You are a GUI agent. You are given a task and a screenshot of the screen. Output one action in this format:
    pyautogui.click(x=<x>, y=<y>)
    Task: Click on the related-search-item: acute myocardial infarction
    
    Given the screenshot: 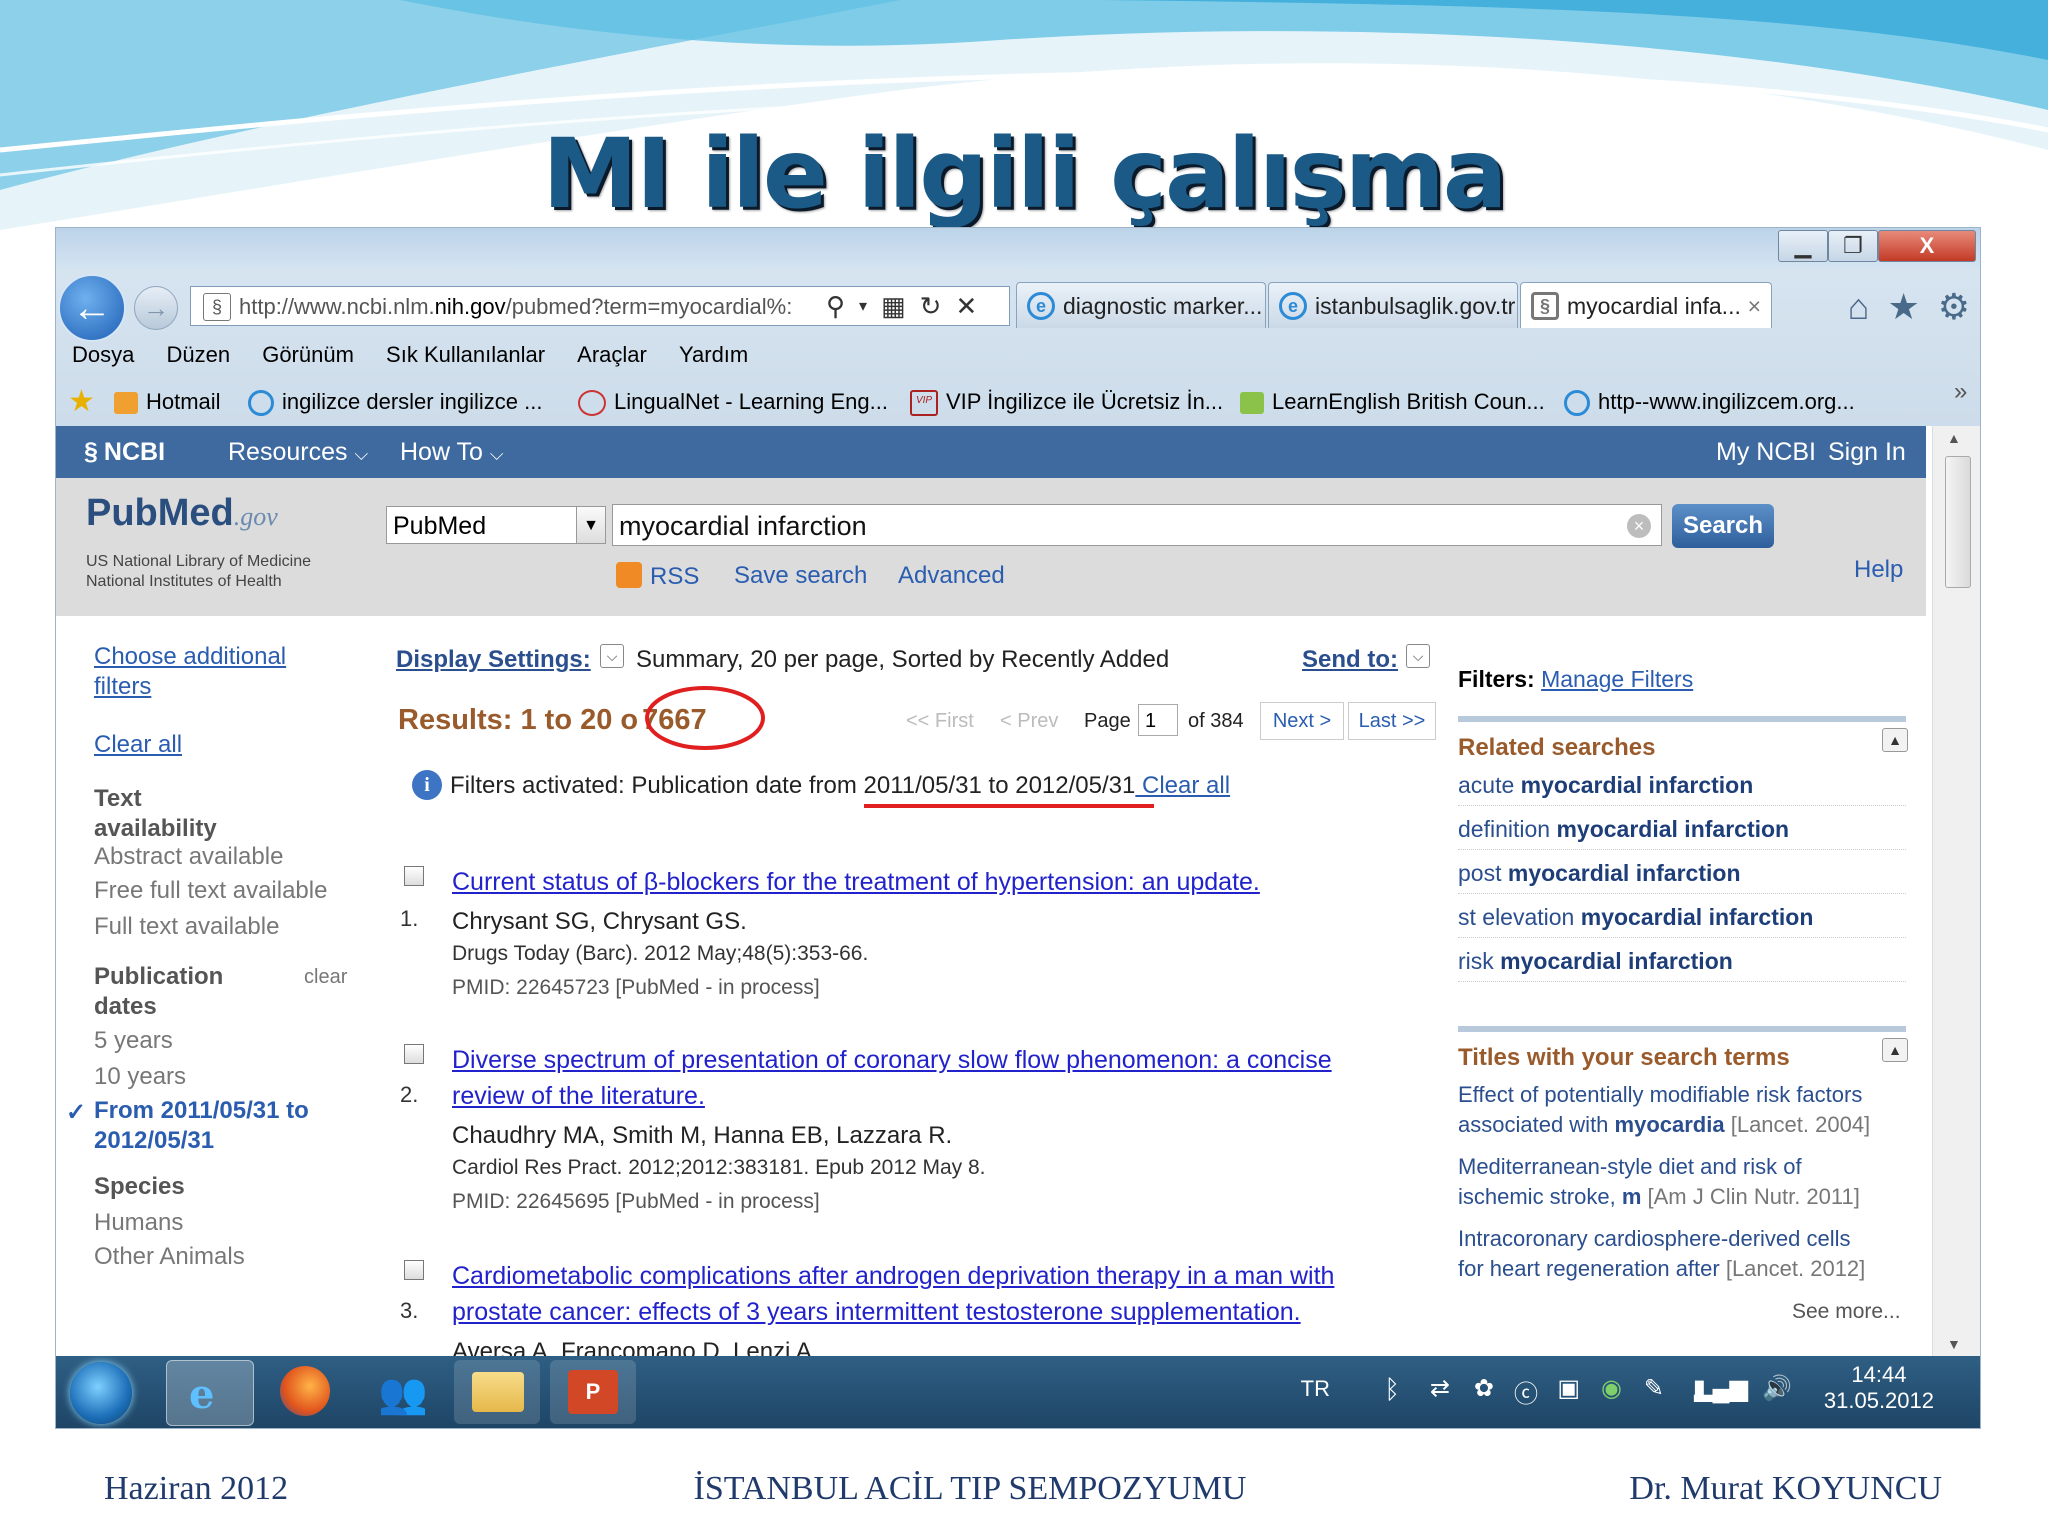 What is the action you would take?
    pyautogui.click(x=1682, y=789)
    